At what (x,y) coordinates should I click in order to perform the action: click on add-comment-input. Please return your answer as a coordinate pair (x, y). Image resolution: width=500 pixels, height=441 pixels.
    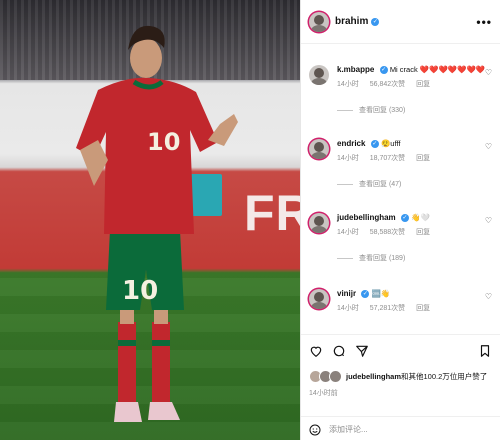
    Looking at the image, I should click on (404, 429).